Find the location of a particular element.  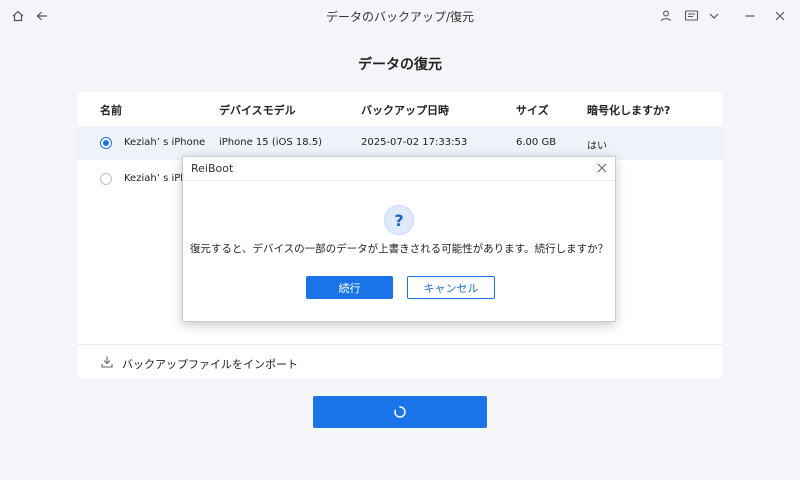

restore-button is located at coordinates (400, 412).